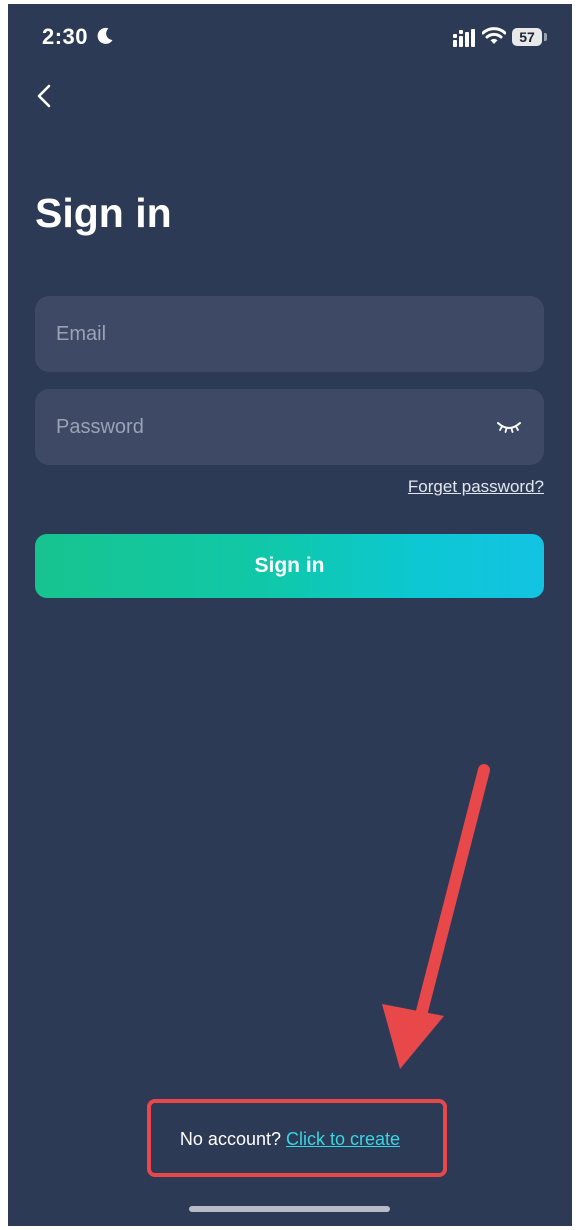  Describe the element at coordinates (464, 38) in the screenshot. I see `cellular-signal-icon` at that location.